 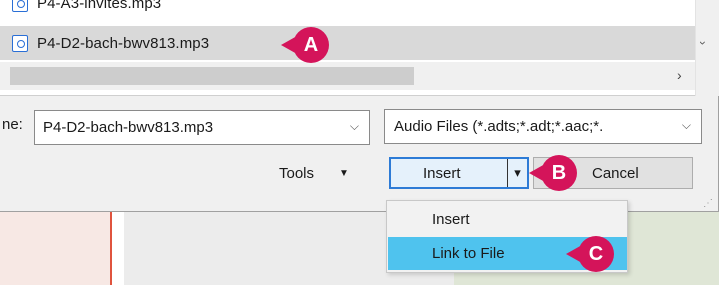 I want to click on caret-down-icon: ▼, so click(x=344, y=173).